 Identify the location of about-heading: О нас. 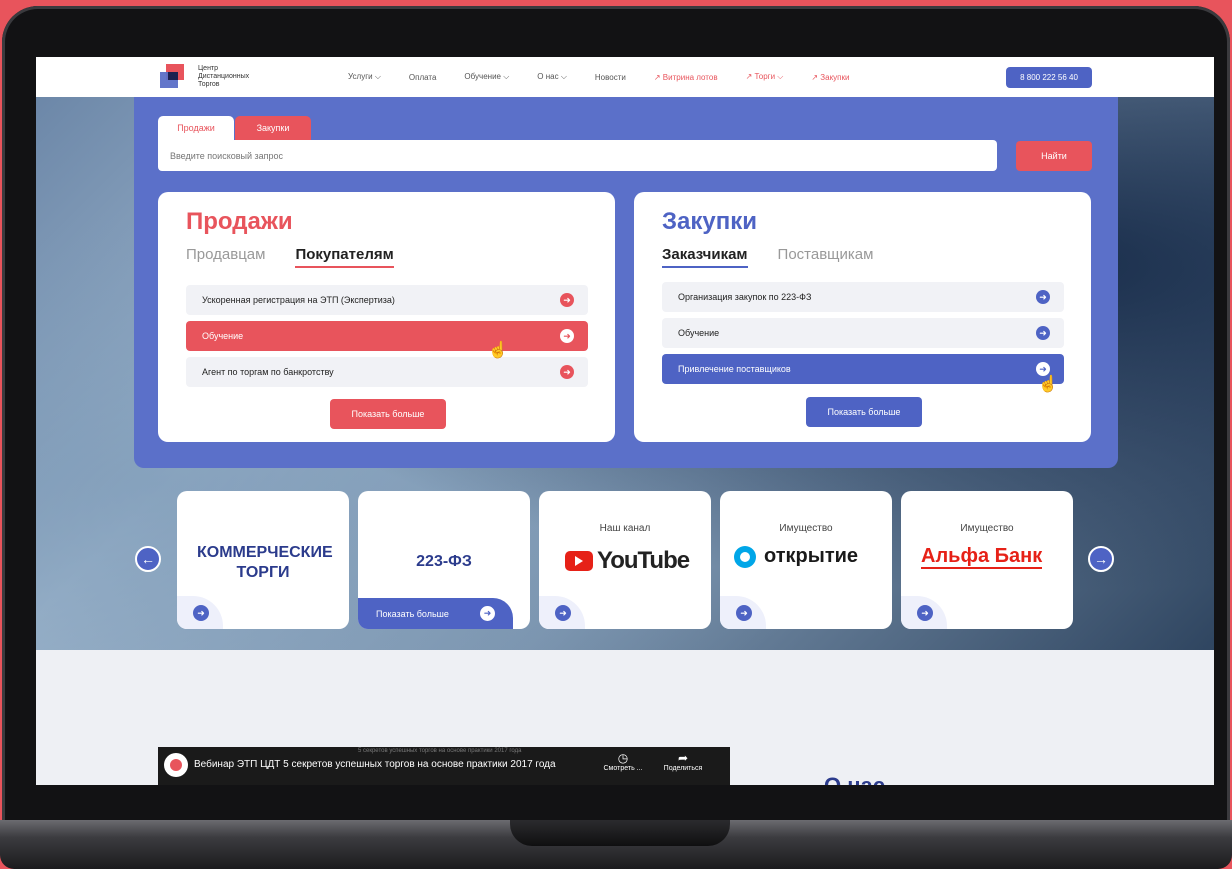
(854, 779).